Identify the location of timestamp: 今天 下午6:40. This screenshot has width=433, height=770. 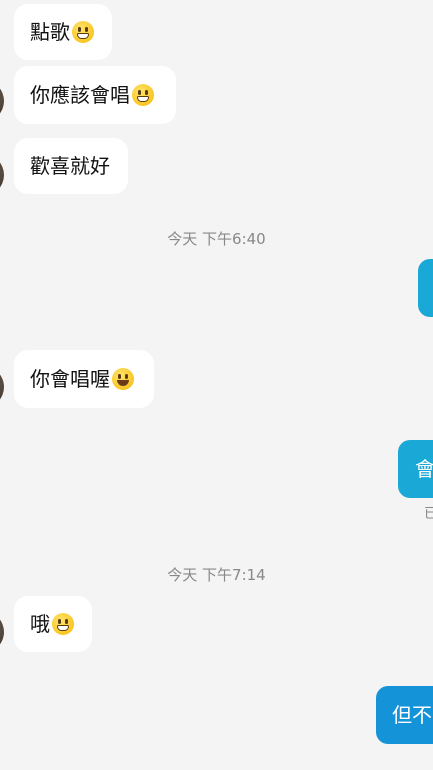
(216, 239).